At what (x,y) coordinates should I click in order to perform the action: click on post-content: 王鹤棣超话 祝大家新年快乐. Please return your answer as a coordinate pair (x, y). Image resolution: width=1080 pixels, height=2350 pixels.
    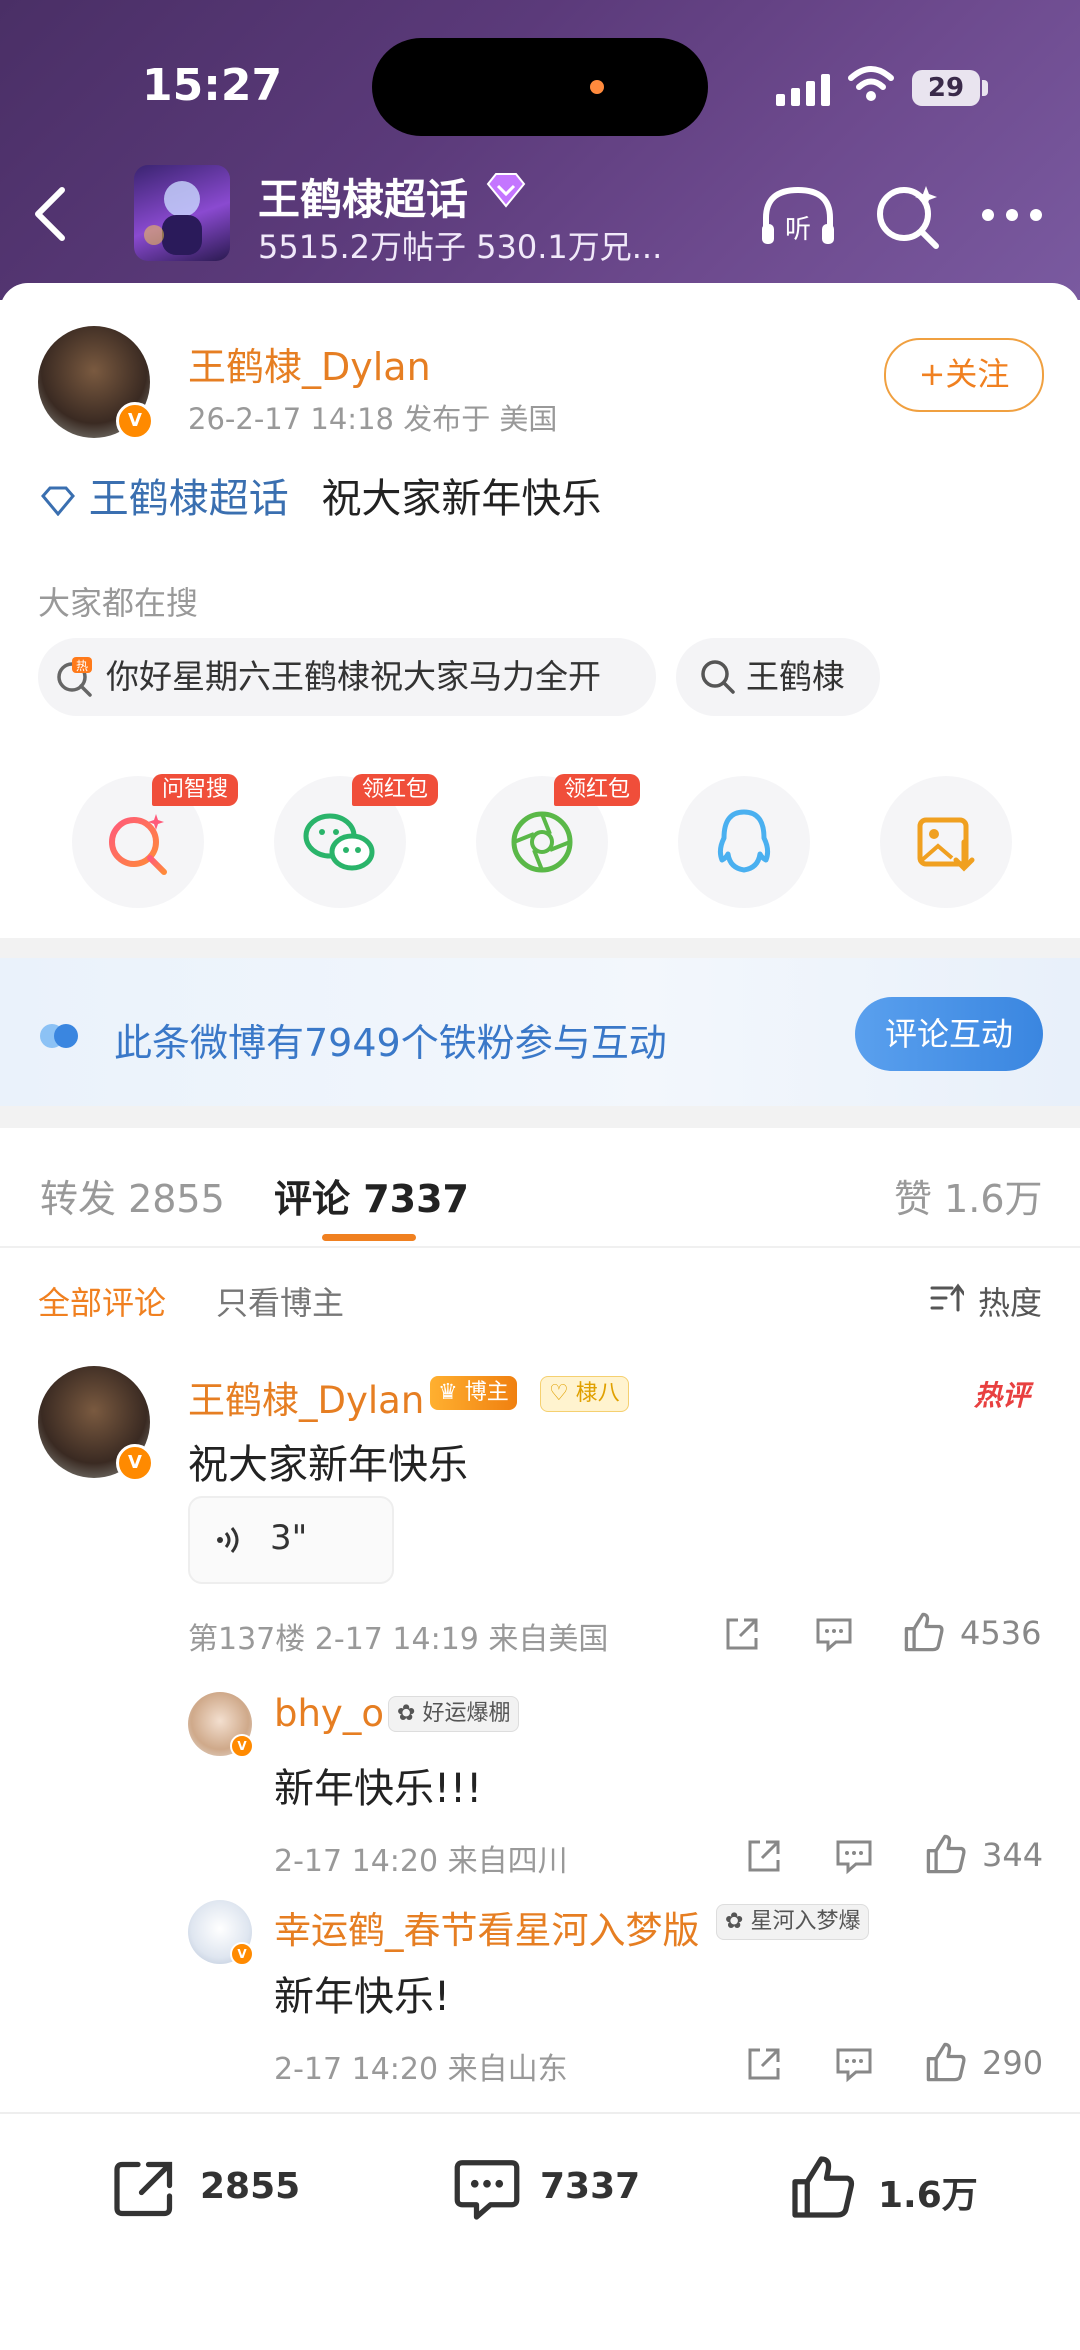
    Looking at the image, I should click on (320, 495).